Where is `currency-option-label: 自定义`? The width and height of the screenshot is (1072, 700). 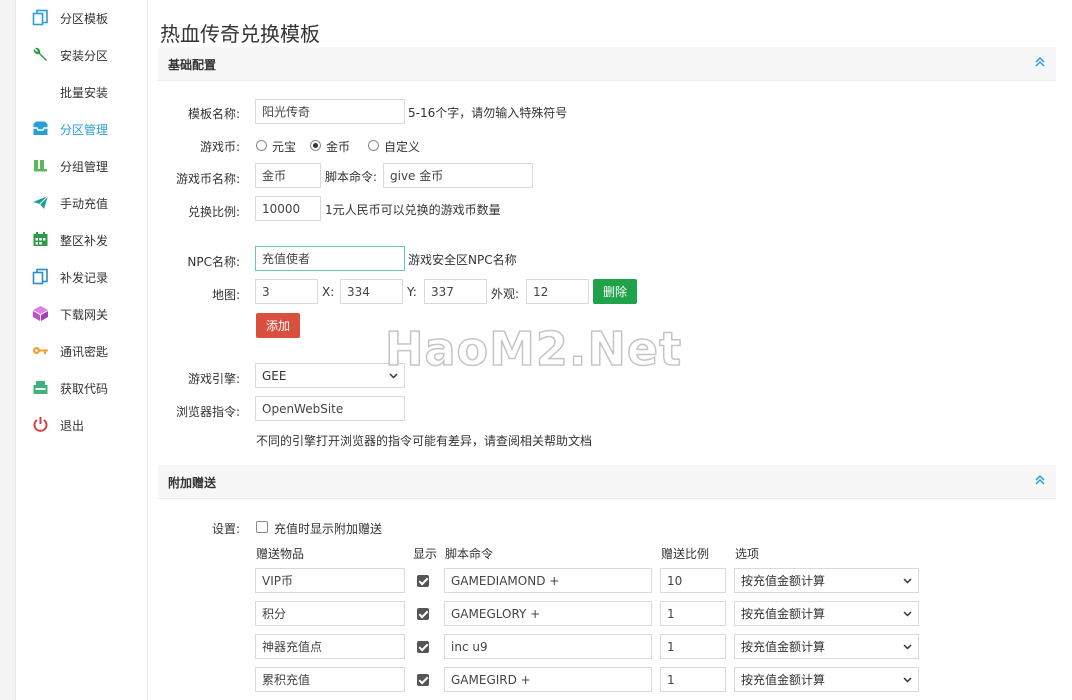
currency-option-label: 自定义 is located at coordinates (402, 147).